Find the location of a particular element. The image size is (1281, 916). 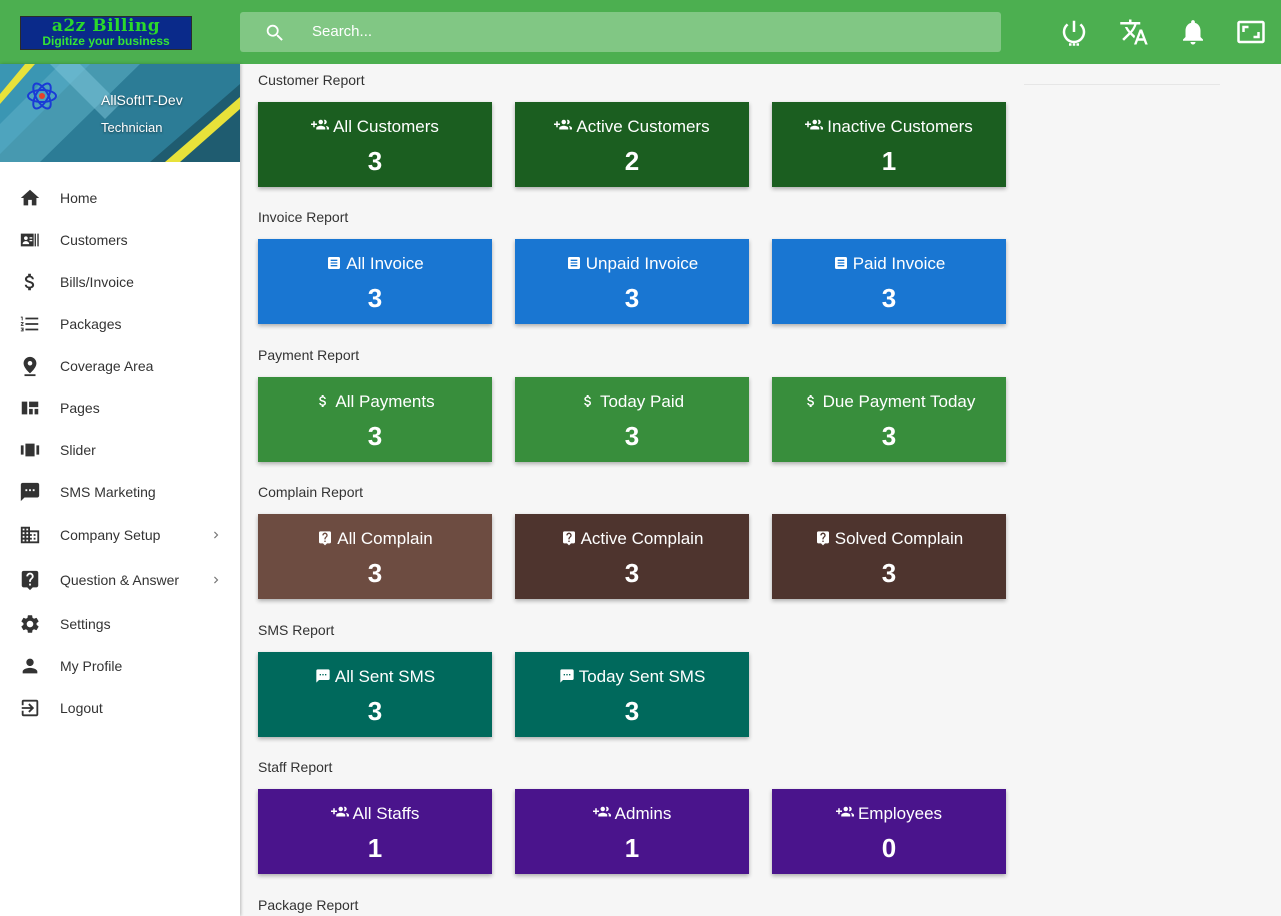

card-label: Paid Invoice is located at coordinates (899, 263).